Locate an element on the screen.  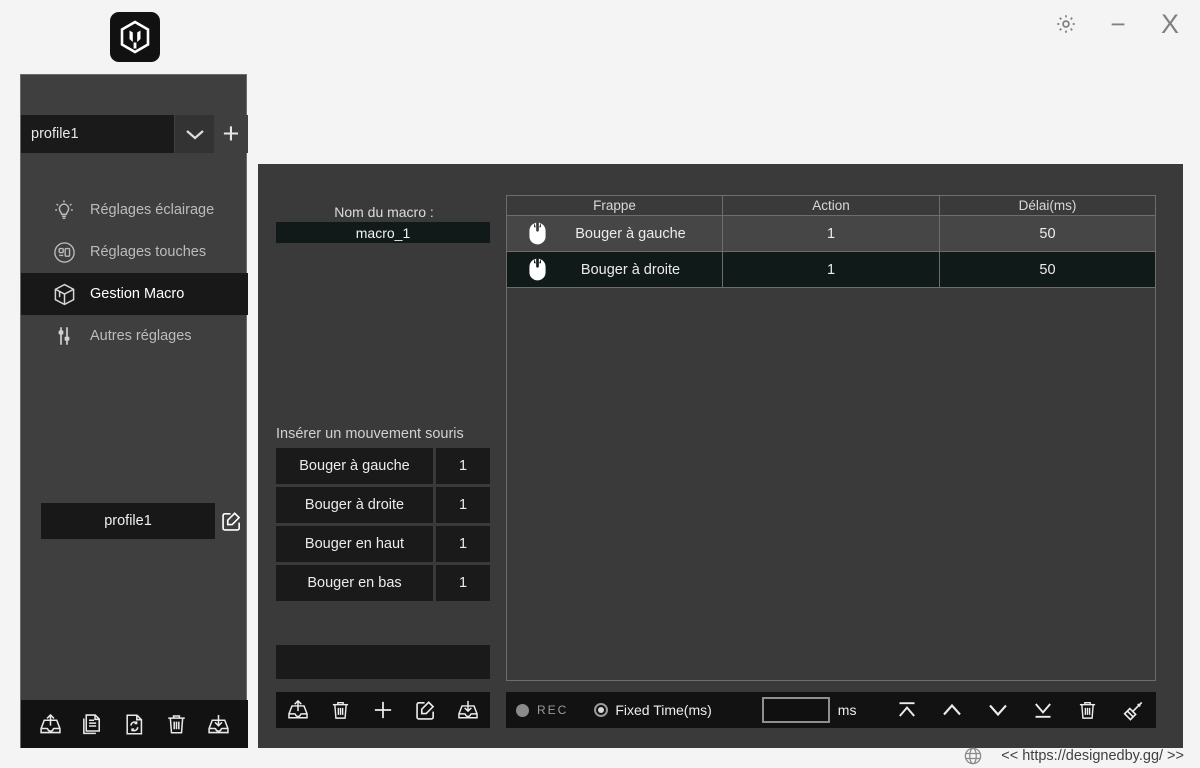
table-header: Frappe Action Délai(ms) is located at coordinates (831, 205).